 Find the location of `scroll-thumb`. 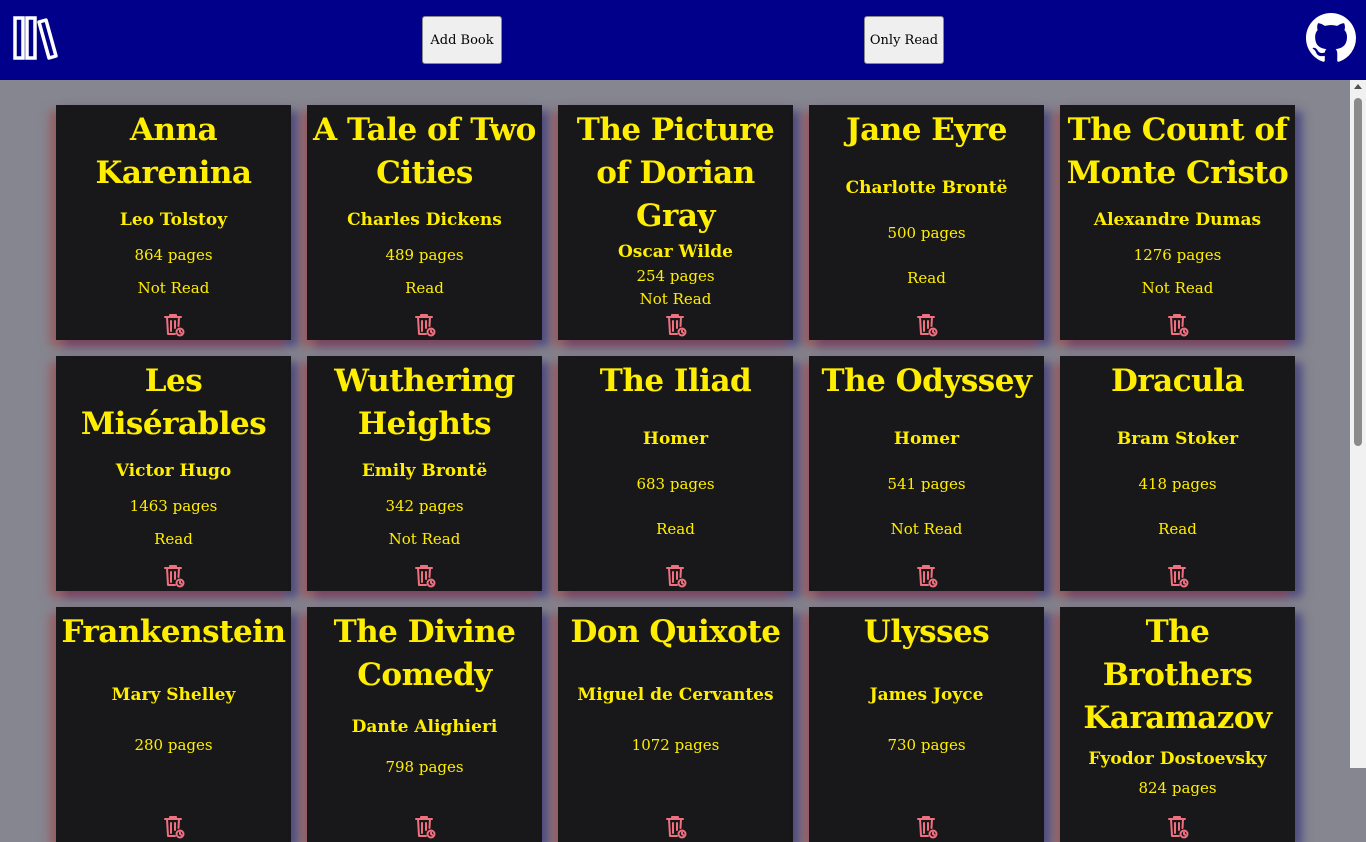

scroll-thumb is located at coordinates (1358, 272).